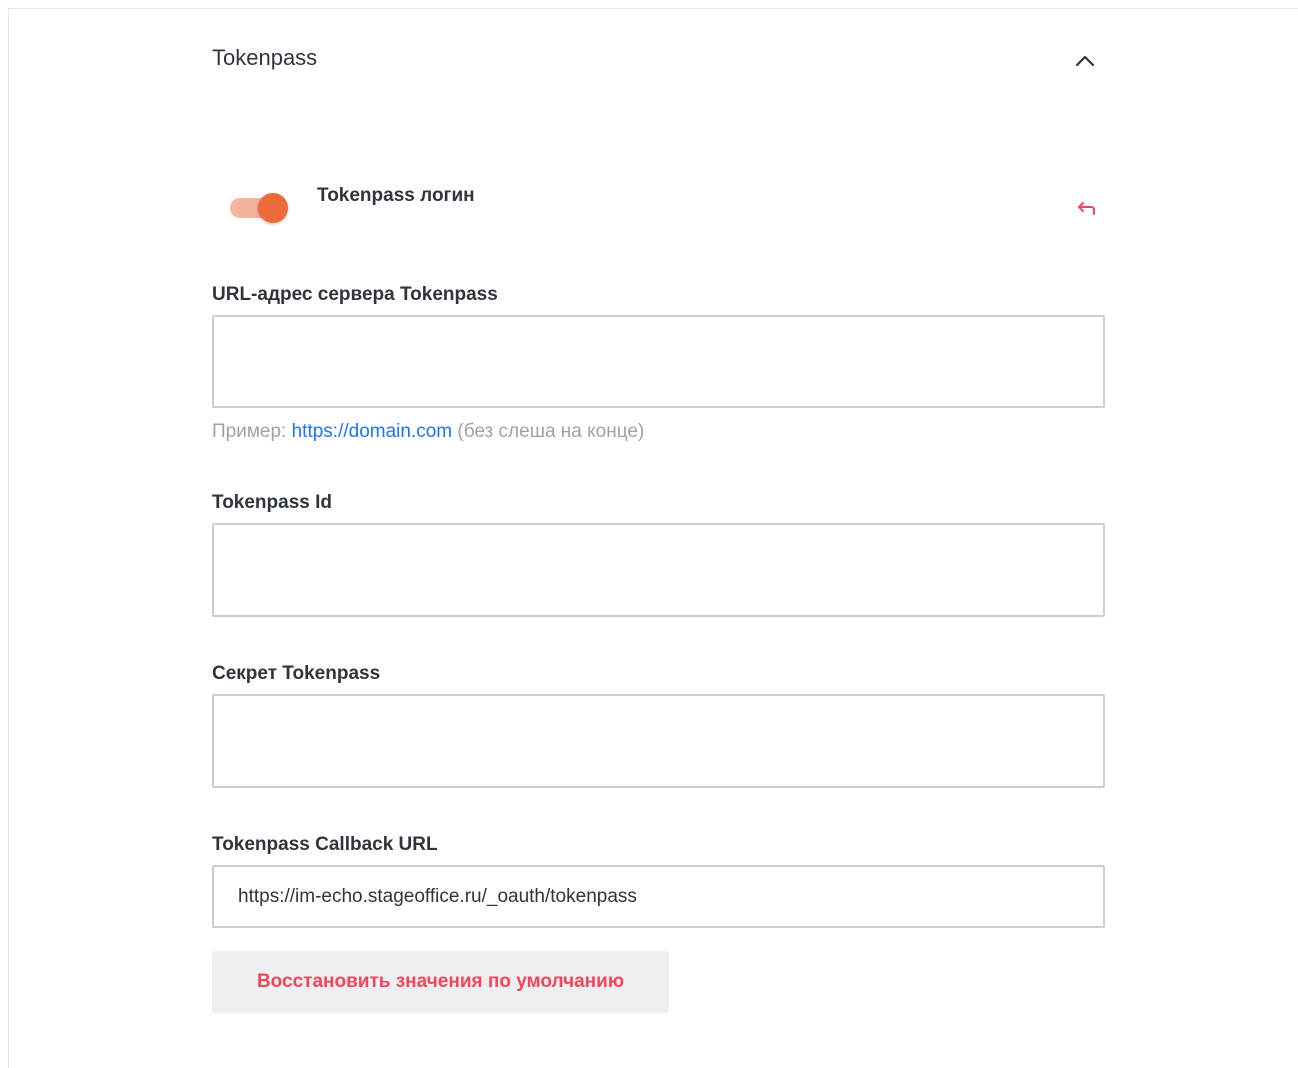  What do you see at coordinates (658, 361) in the screenshot?
I see `server-url-input` at bounding box center [658, 361].